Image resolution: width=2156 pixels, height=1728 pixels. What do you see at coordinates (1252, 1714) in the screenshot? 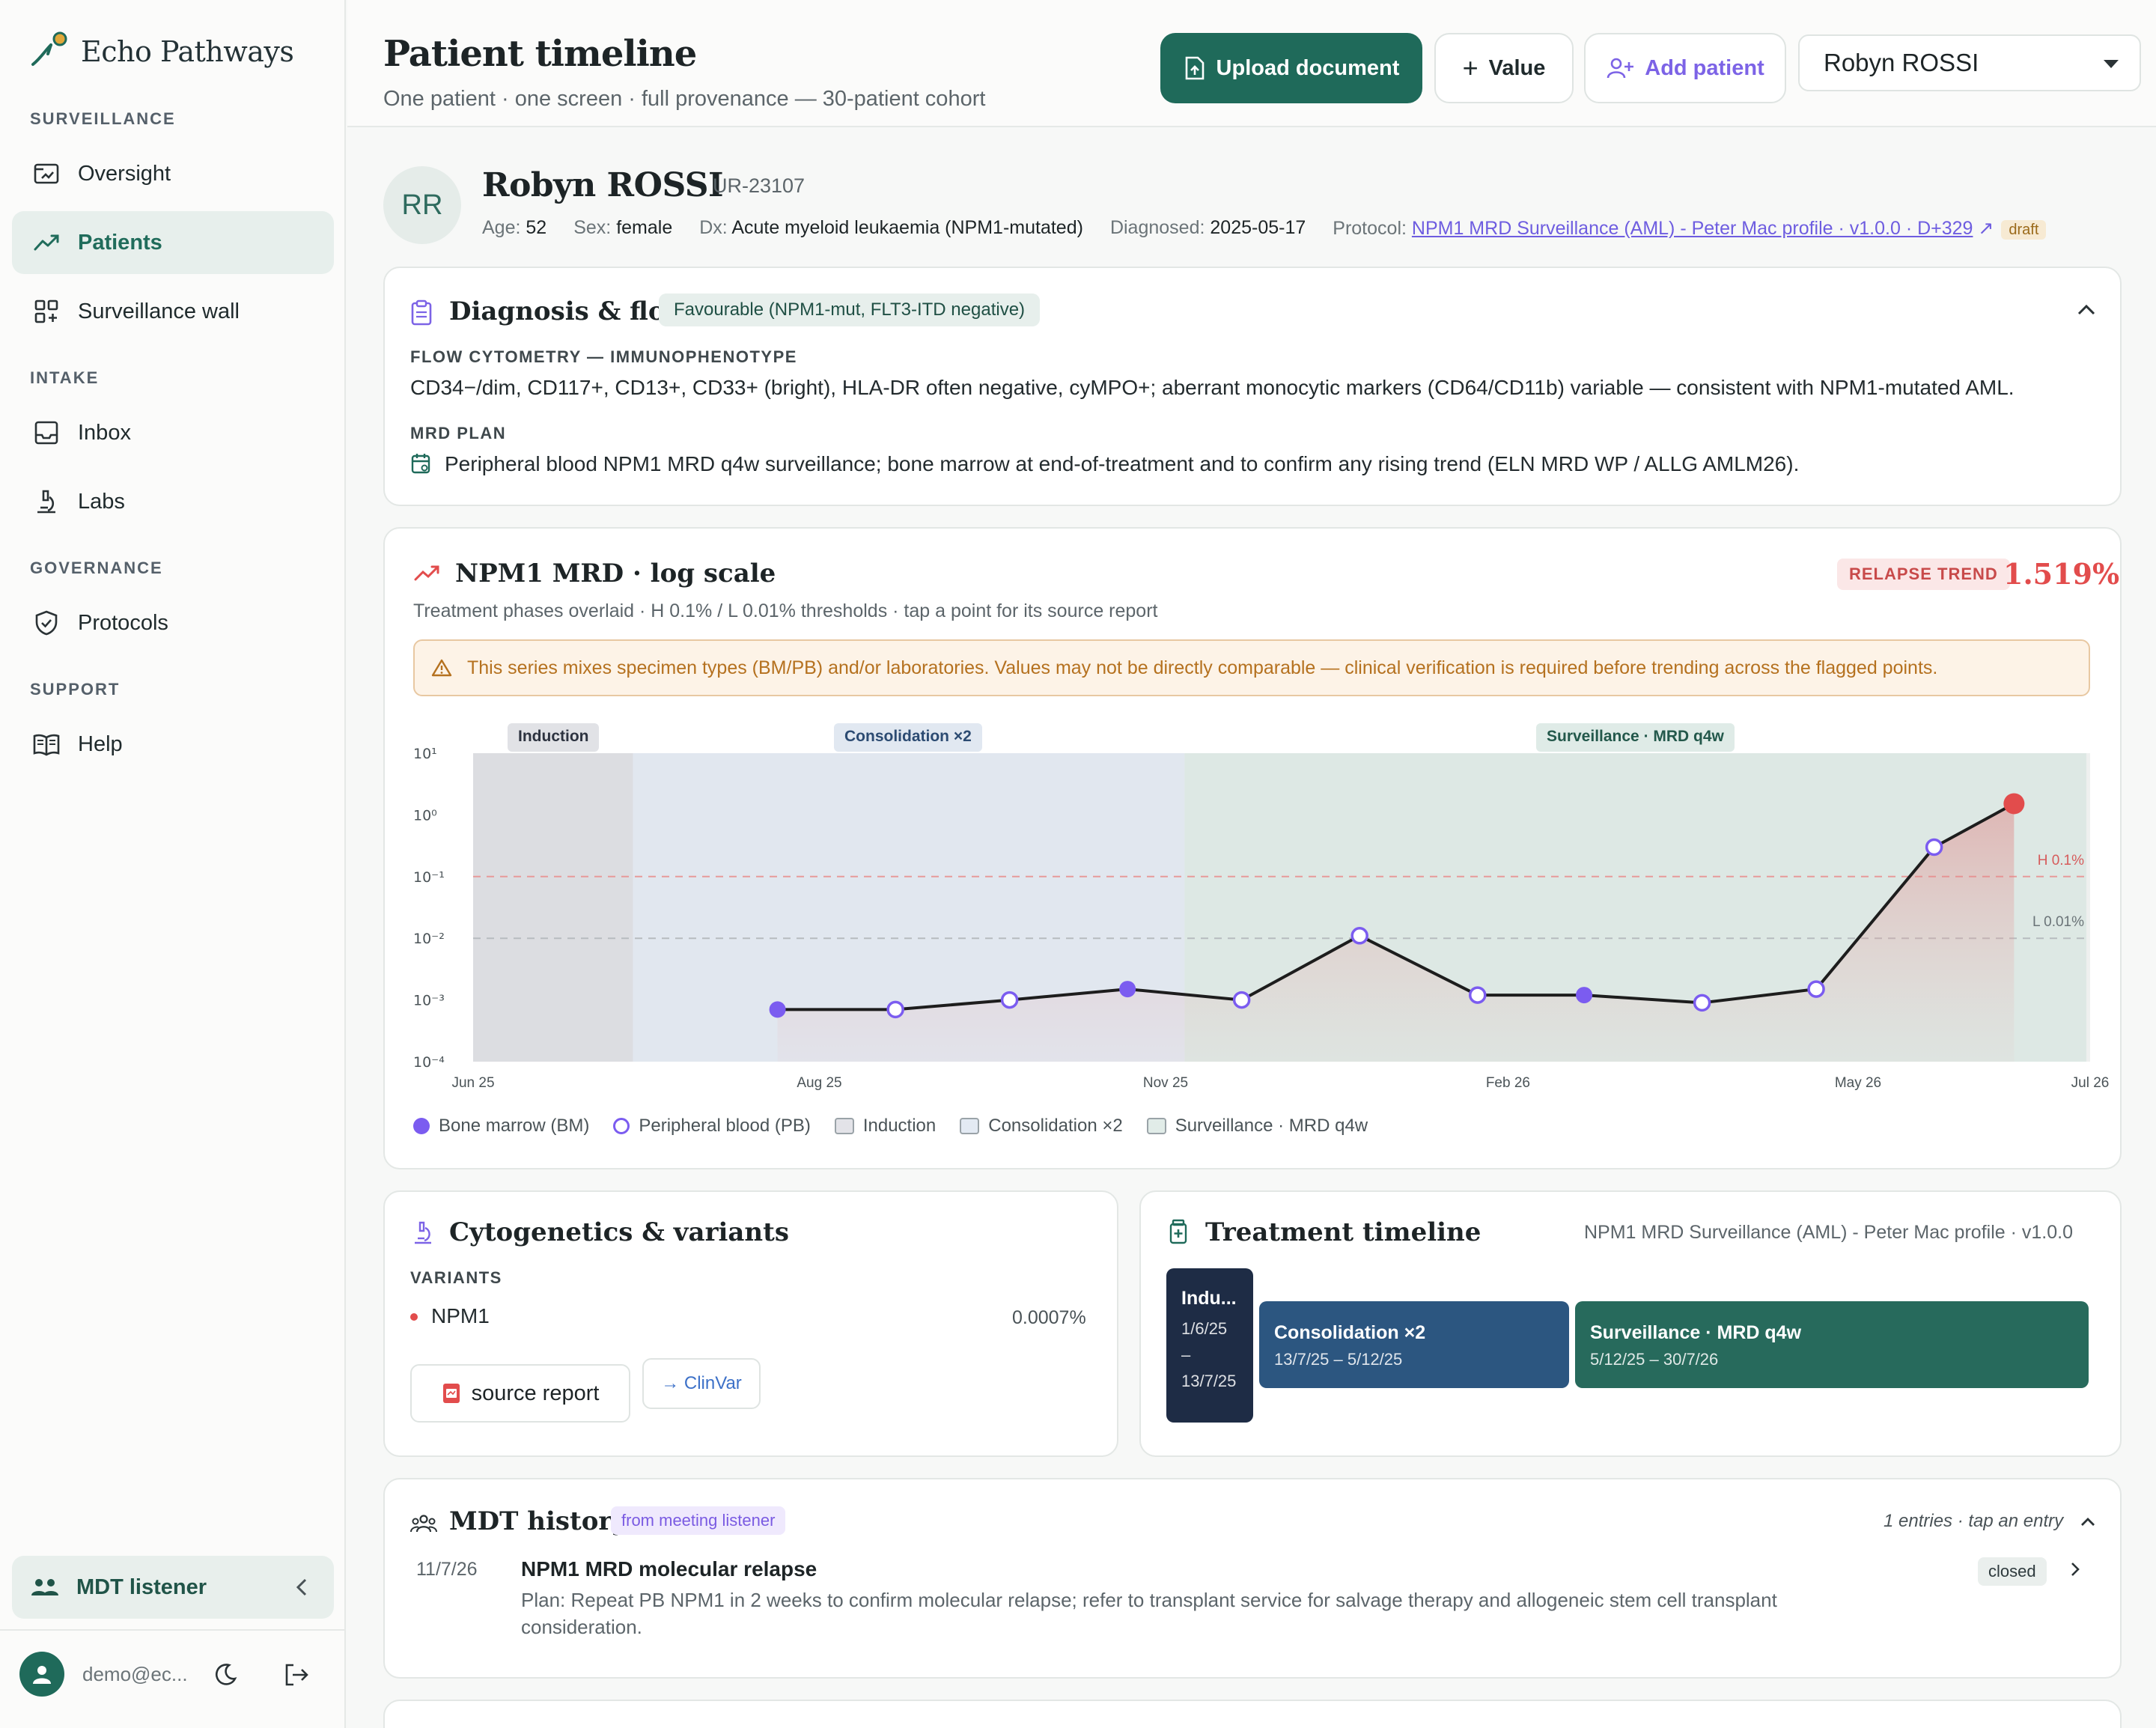
I see `next-card` at bounding box center [1252, 1714].